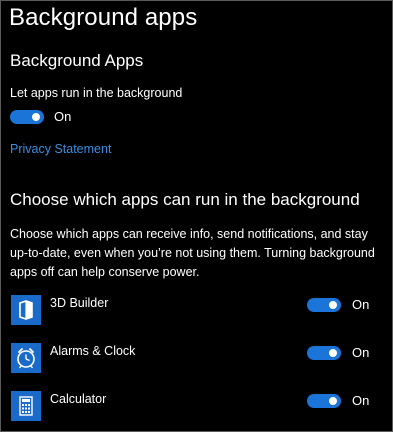 The image size is (393, 432). Describe the element at coordinates (63, 116) in the screenshot. I see `master-toggle-state: On` at that location.